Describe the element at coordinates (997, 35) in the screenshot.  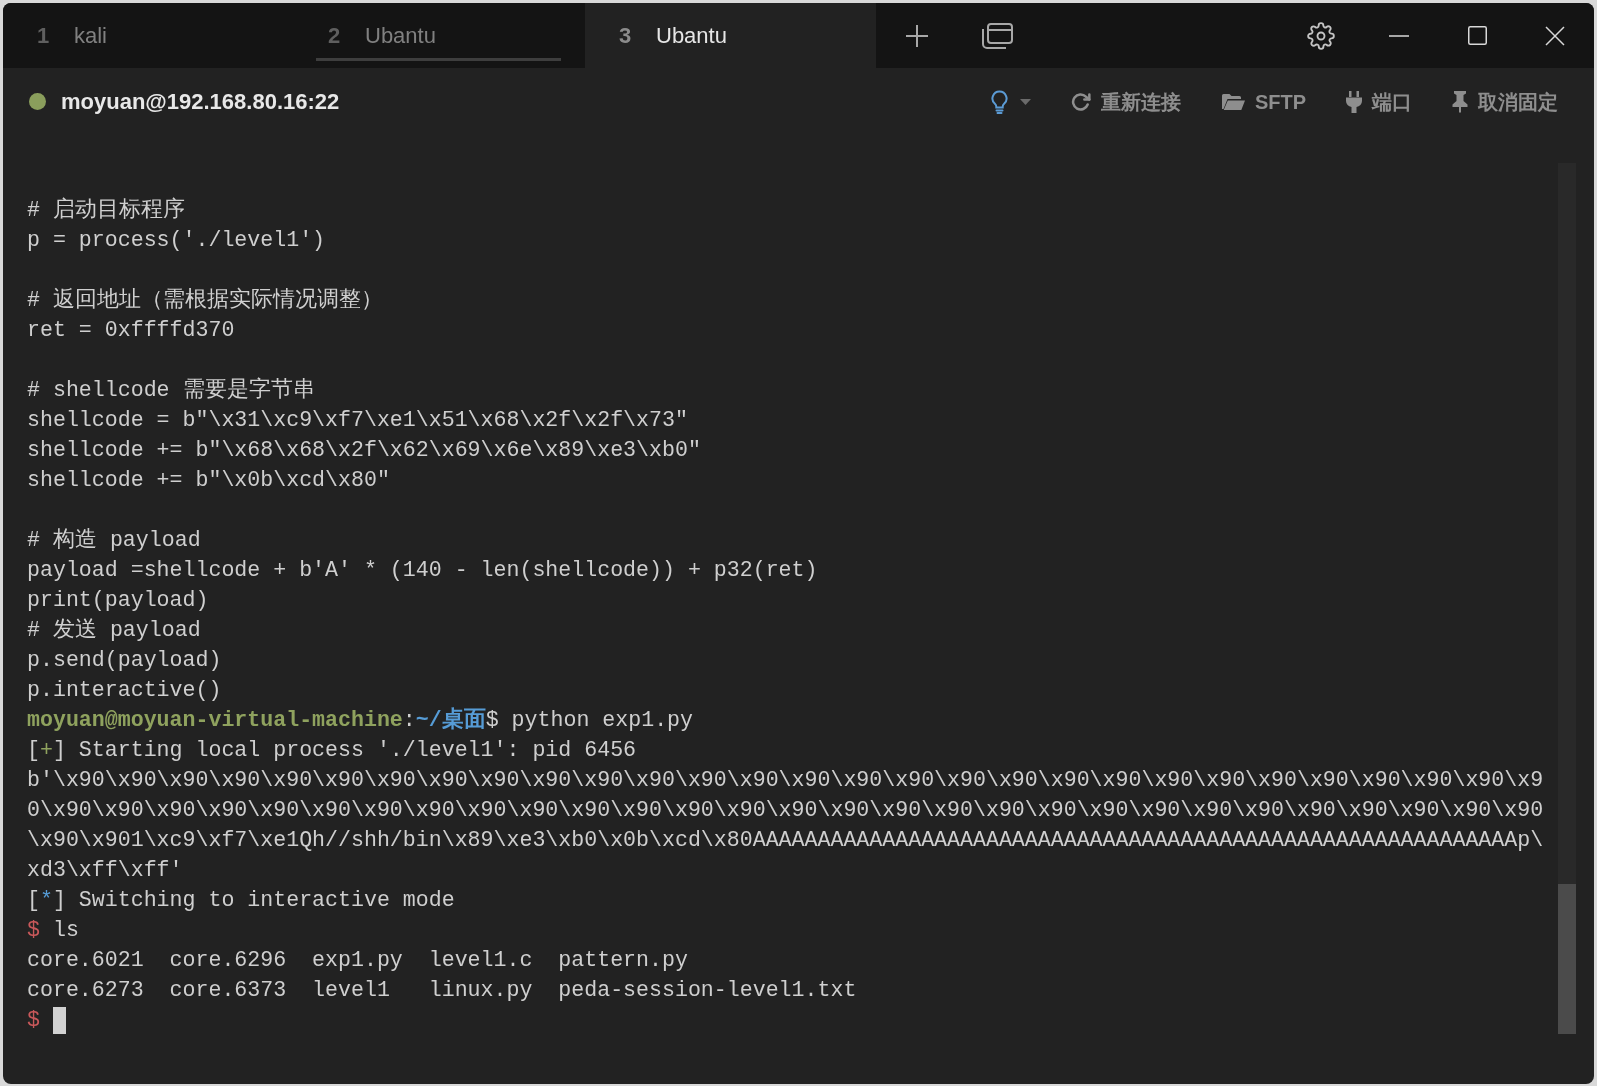
I see `window-stack-icon` at that location.